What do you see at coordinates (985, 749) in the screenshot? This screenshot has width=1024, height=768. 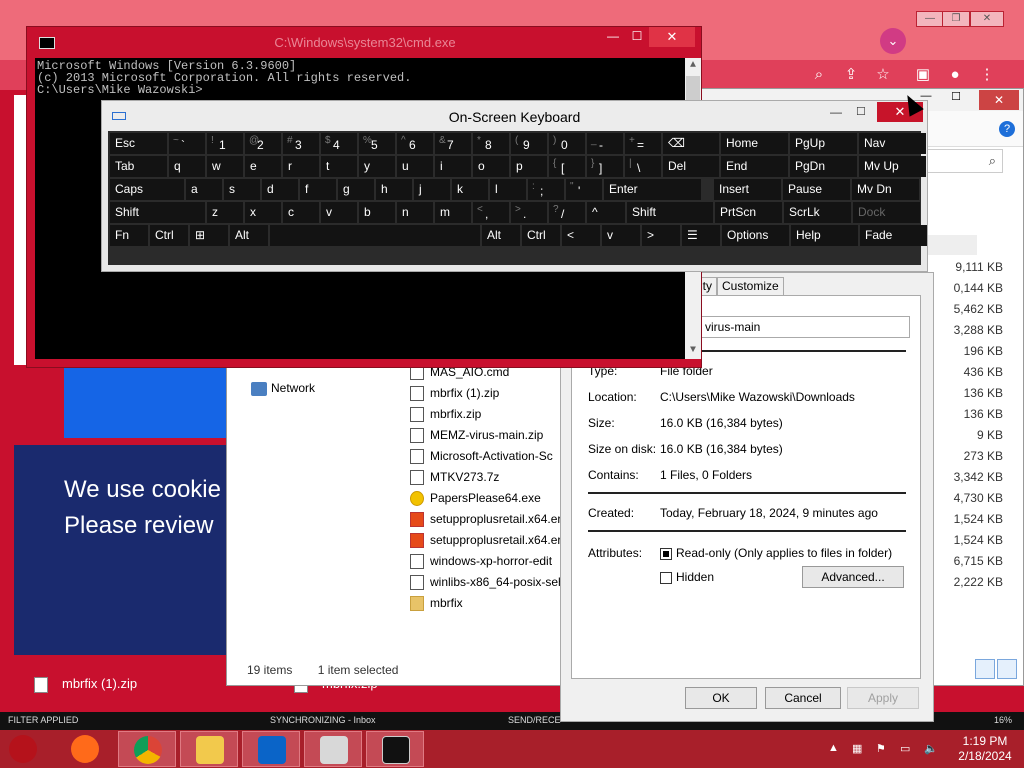 I see `clock: 1:19 PM 2/18/2024` at bounding box center [985, 749].